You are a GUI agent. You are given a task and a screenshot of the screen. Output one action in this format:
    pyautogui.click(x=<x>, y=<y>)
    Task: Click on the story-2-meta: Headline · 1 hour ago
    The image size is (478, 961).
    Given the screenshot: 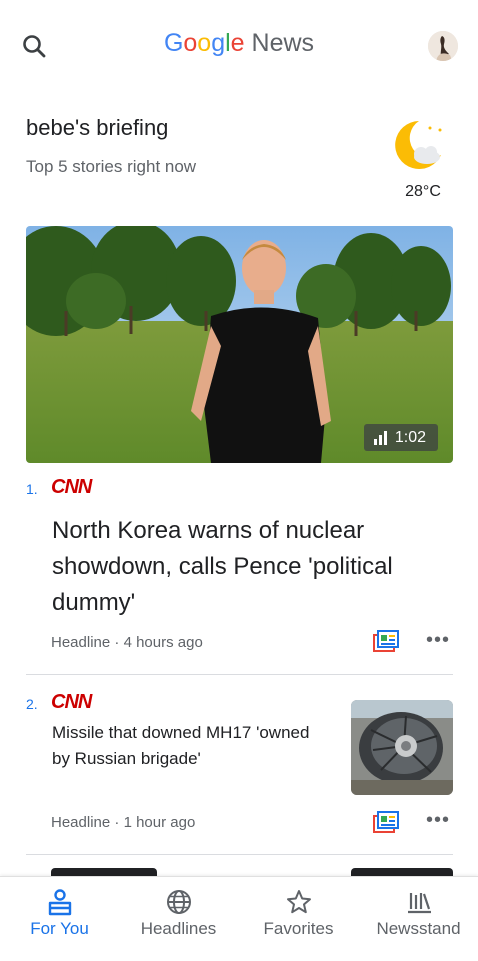 What is the action you would take?
    pyautogui.click(x=123, y=822)
    